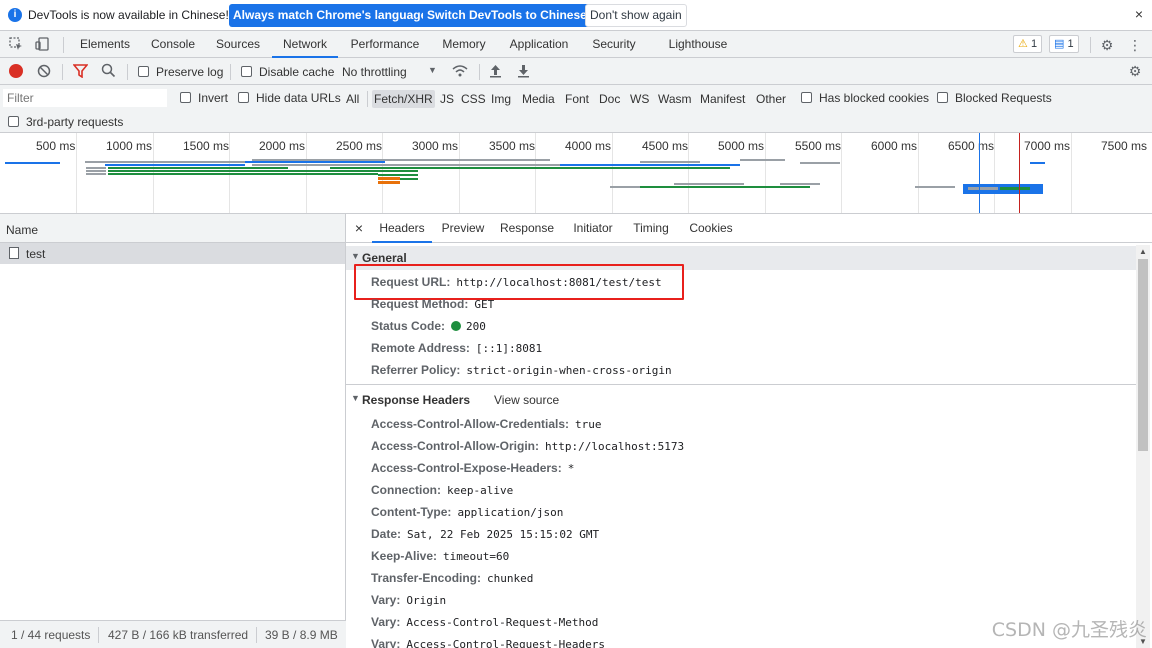 The width and height of the screenshot is (1152, 648). I want to click on scroll-up-arrow-icon: ▲, so click(1143, 251).